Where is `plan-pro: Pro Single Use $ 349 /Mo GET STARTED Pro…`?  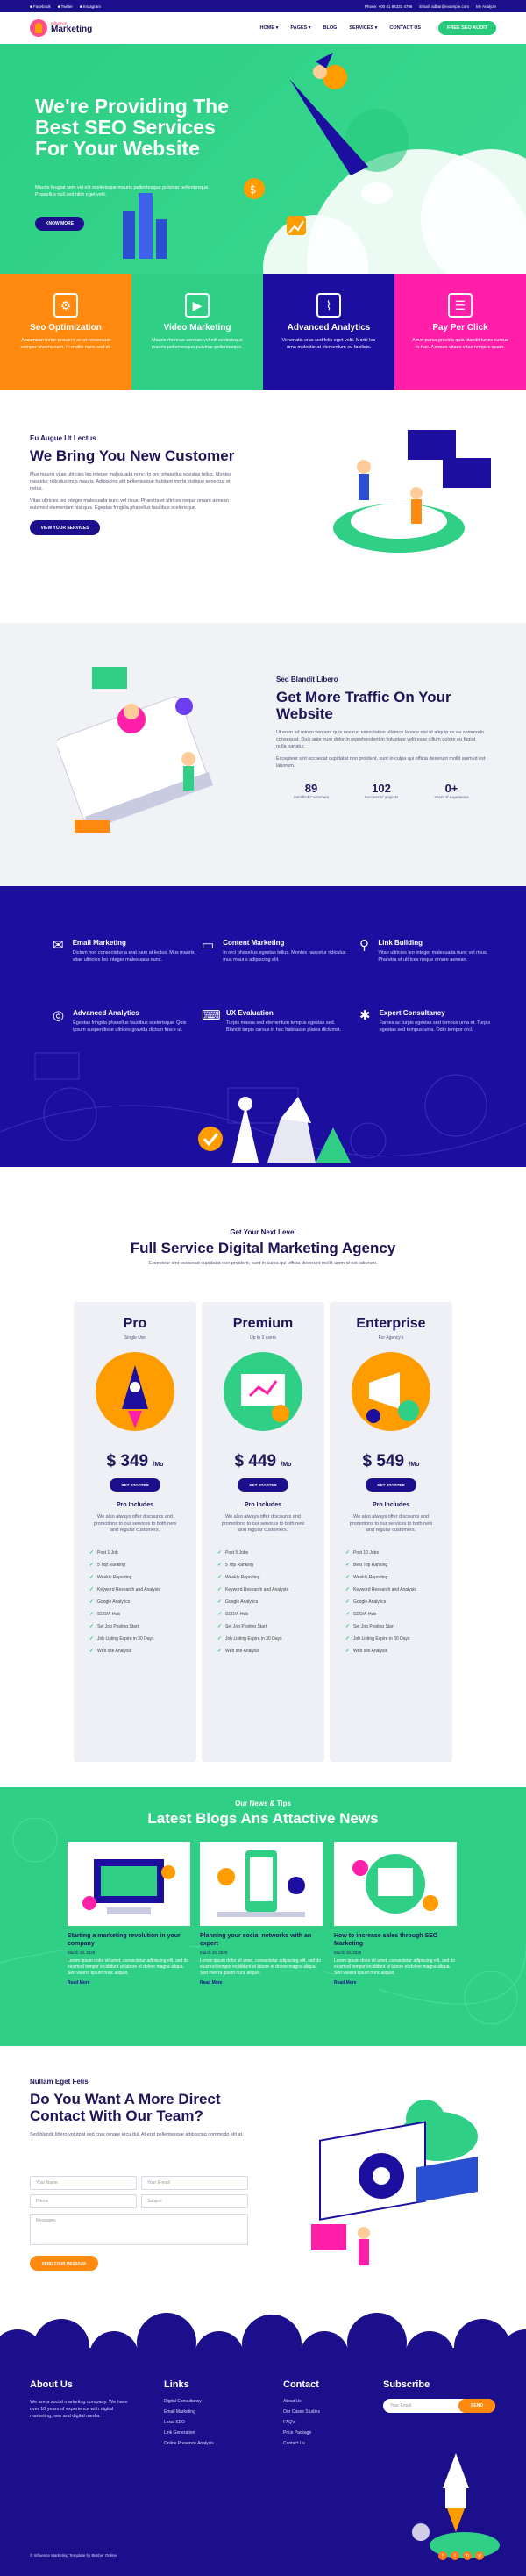 plan-pro: Pro Single Use $ 349 /Mo GET STARTED Pro… is located at coordinates (135, 1532).